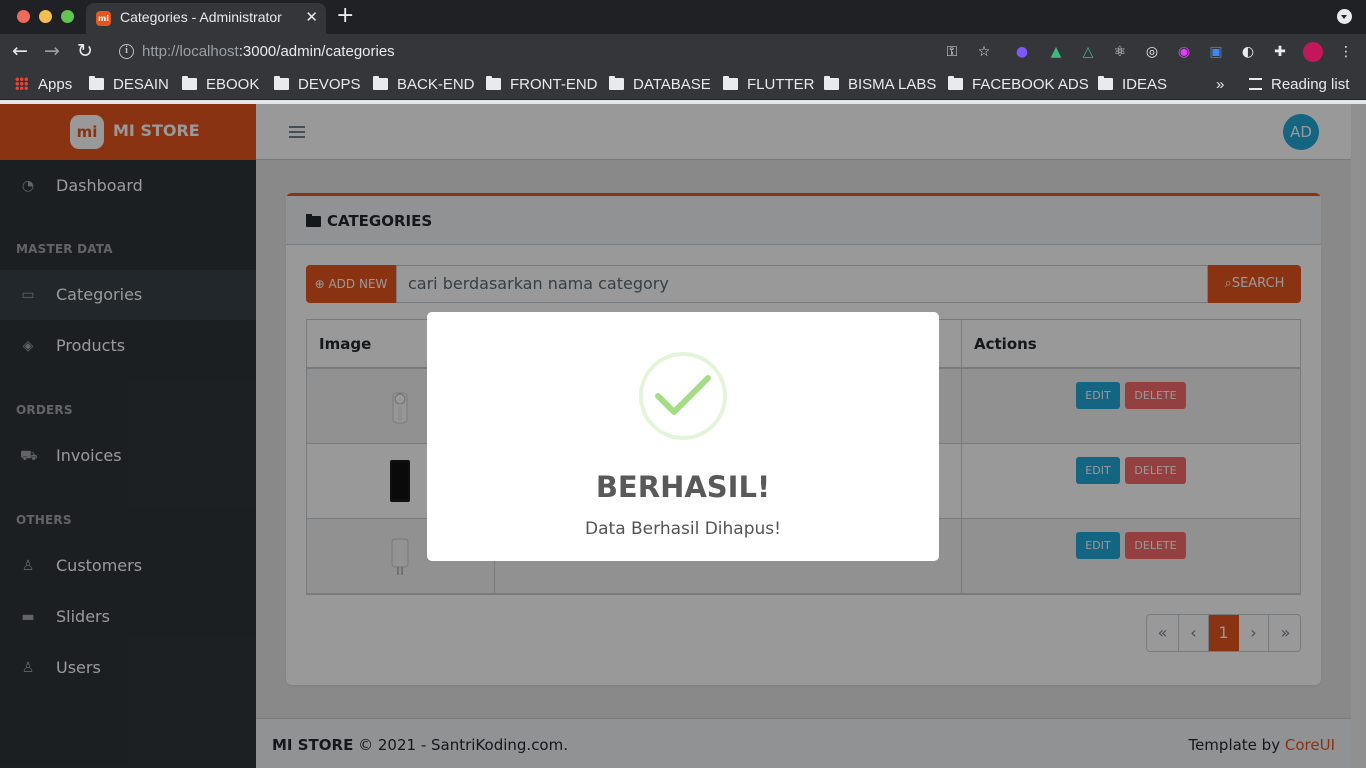 The height and width of the screenshot is (768, 1366). What do you see at coordinates (683, 487) in the screenshot?
I see `modal-title: BERHASIL!` at bounding box center [683, 487].